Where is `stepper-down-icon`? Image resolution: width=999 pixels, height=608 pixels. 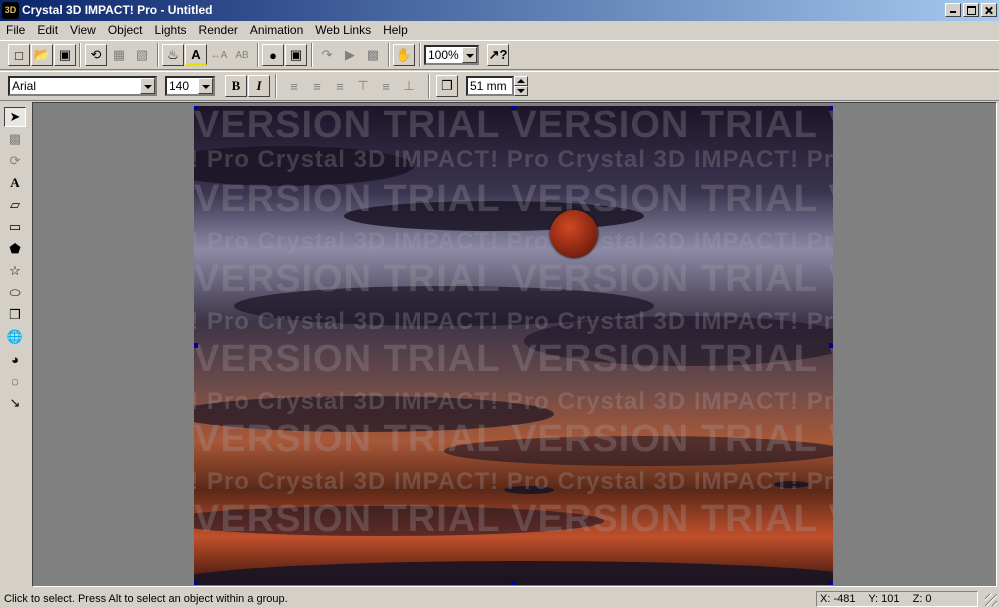
stepper-down-icon is located at coordinates (521, 91).